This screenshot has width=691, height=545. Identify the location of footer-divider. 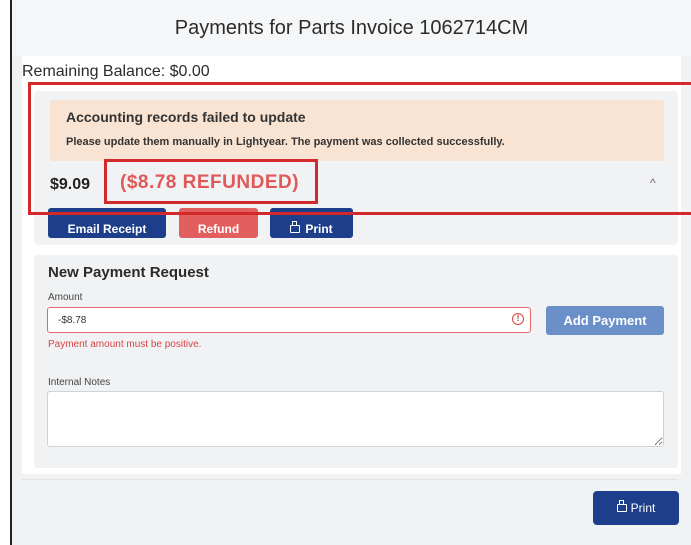
(350, 479).